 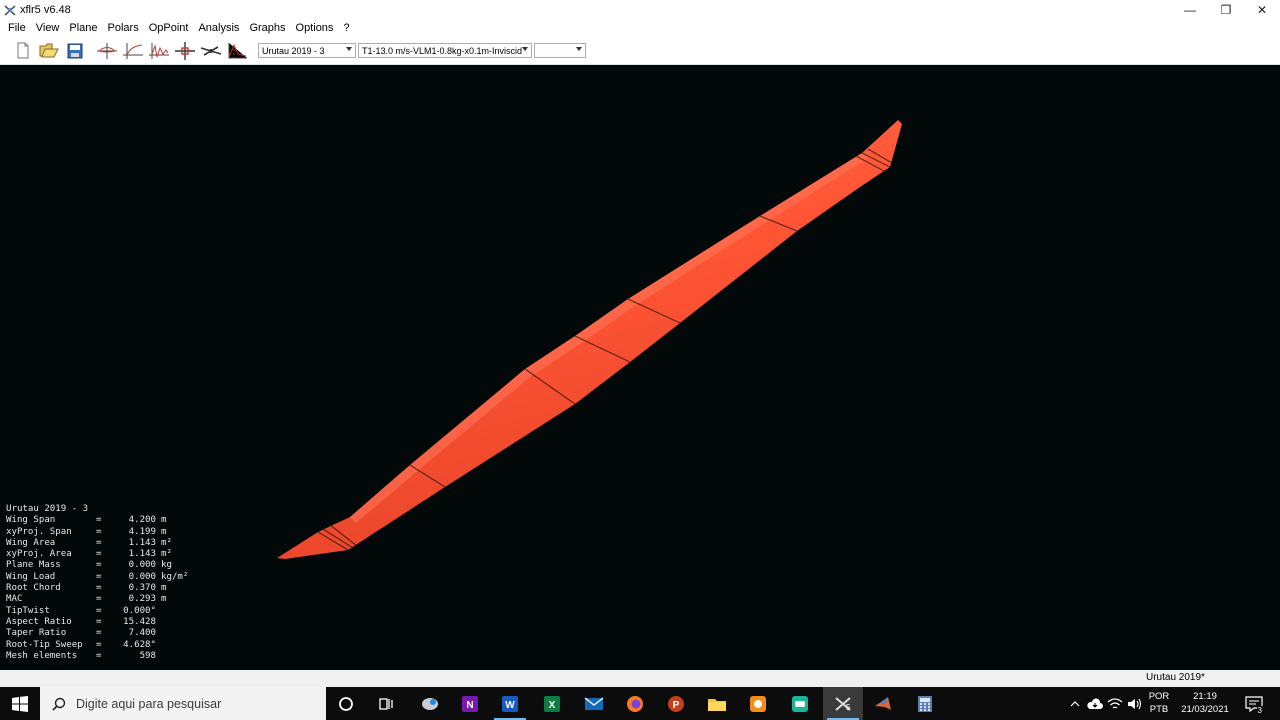 What do you see at coordinates (107, 51) in the screenshot?
I see `foil-design-icon` at bounding box center [107, 51].